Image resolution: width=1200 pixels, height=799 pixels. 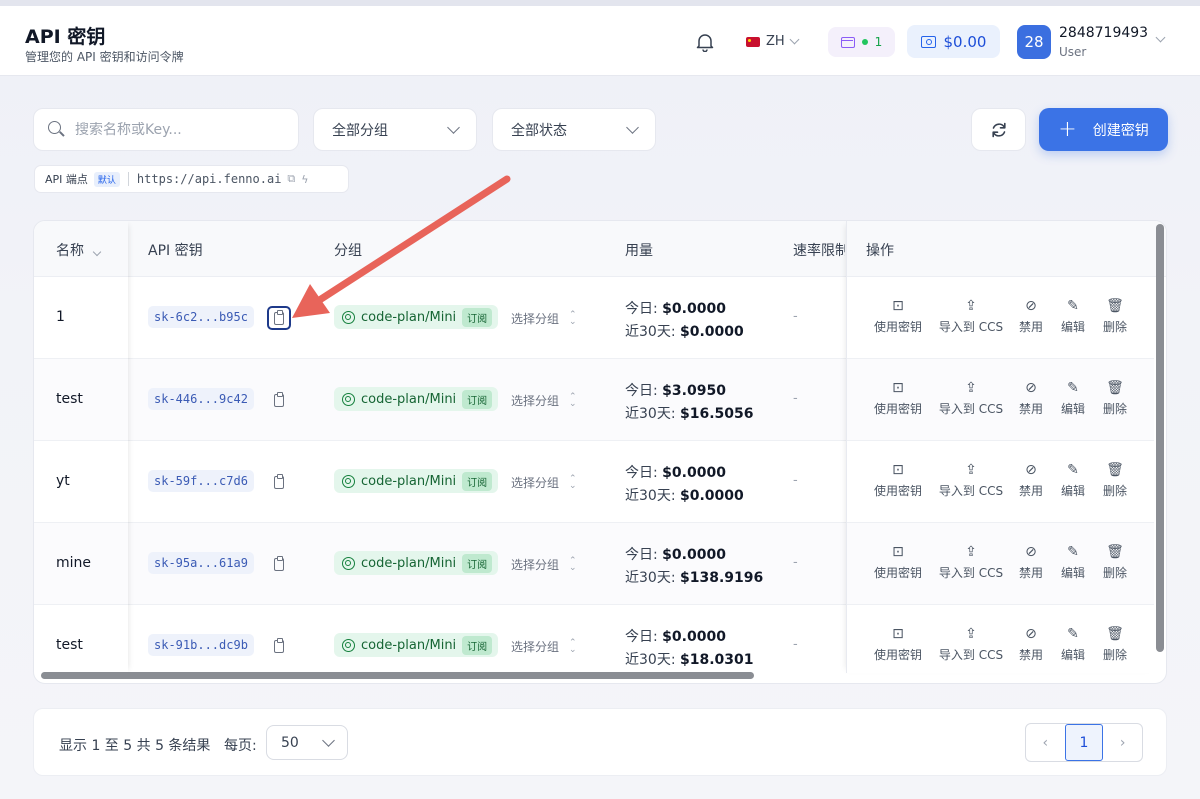 I want to click on refresh-button, so click(x=998, y=129).